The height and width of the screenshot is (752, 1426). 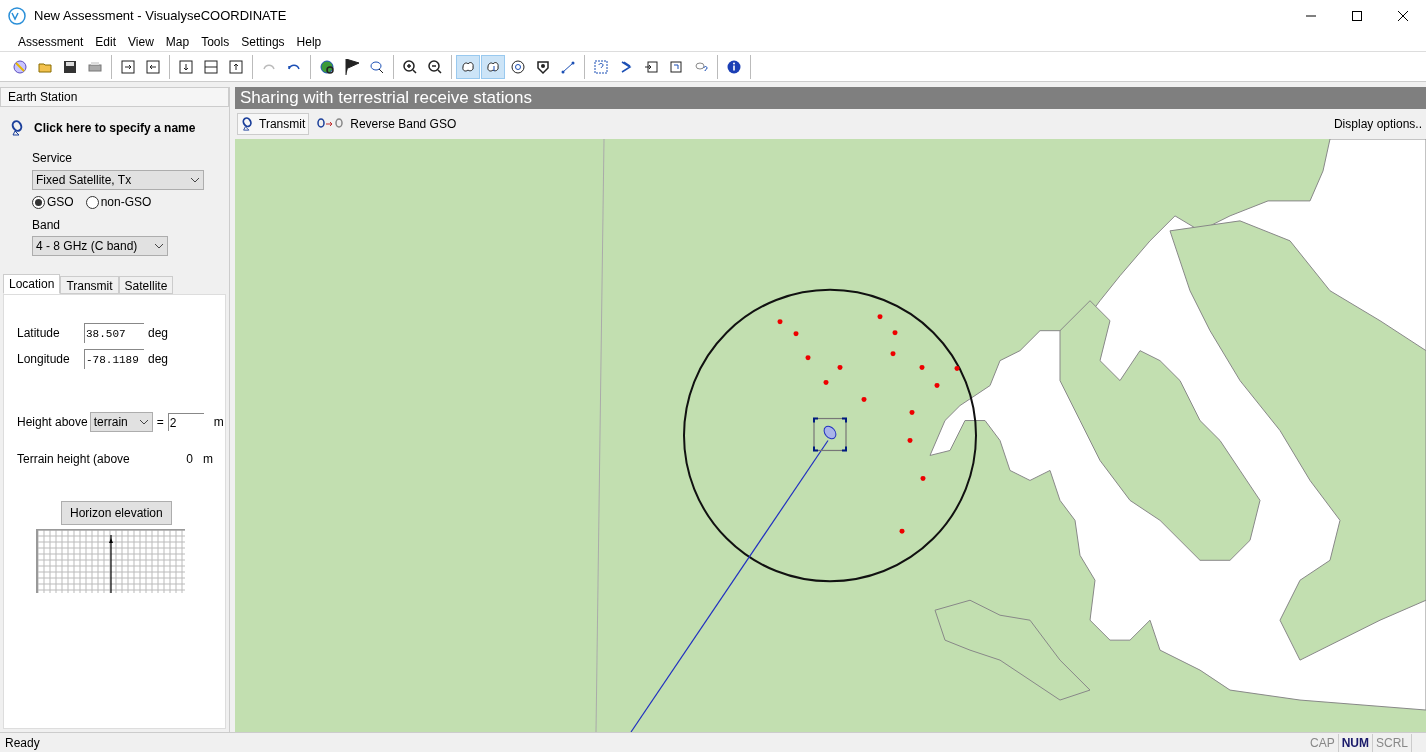 I want to click on panel-tab: Location, so click(x=32, y=284).